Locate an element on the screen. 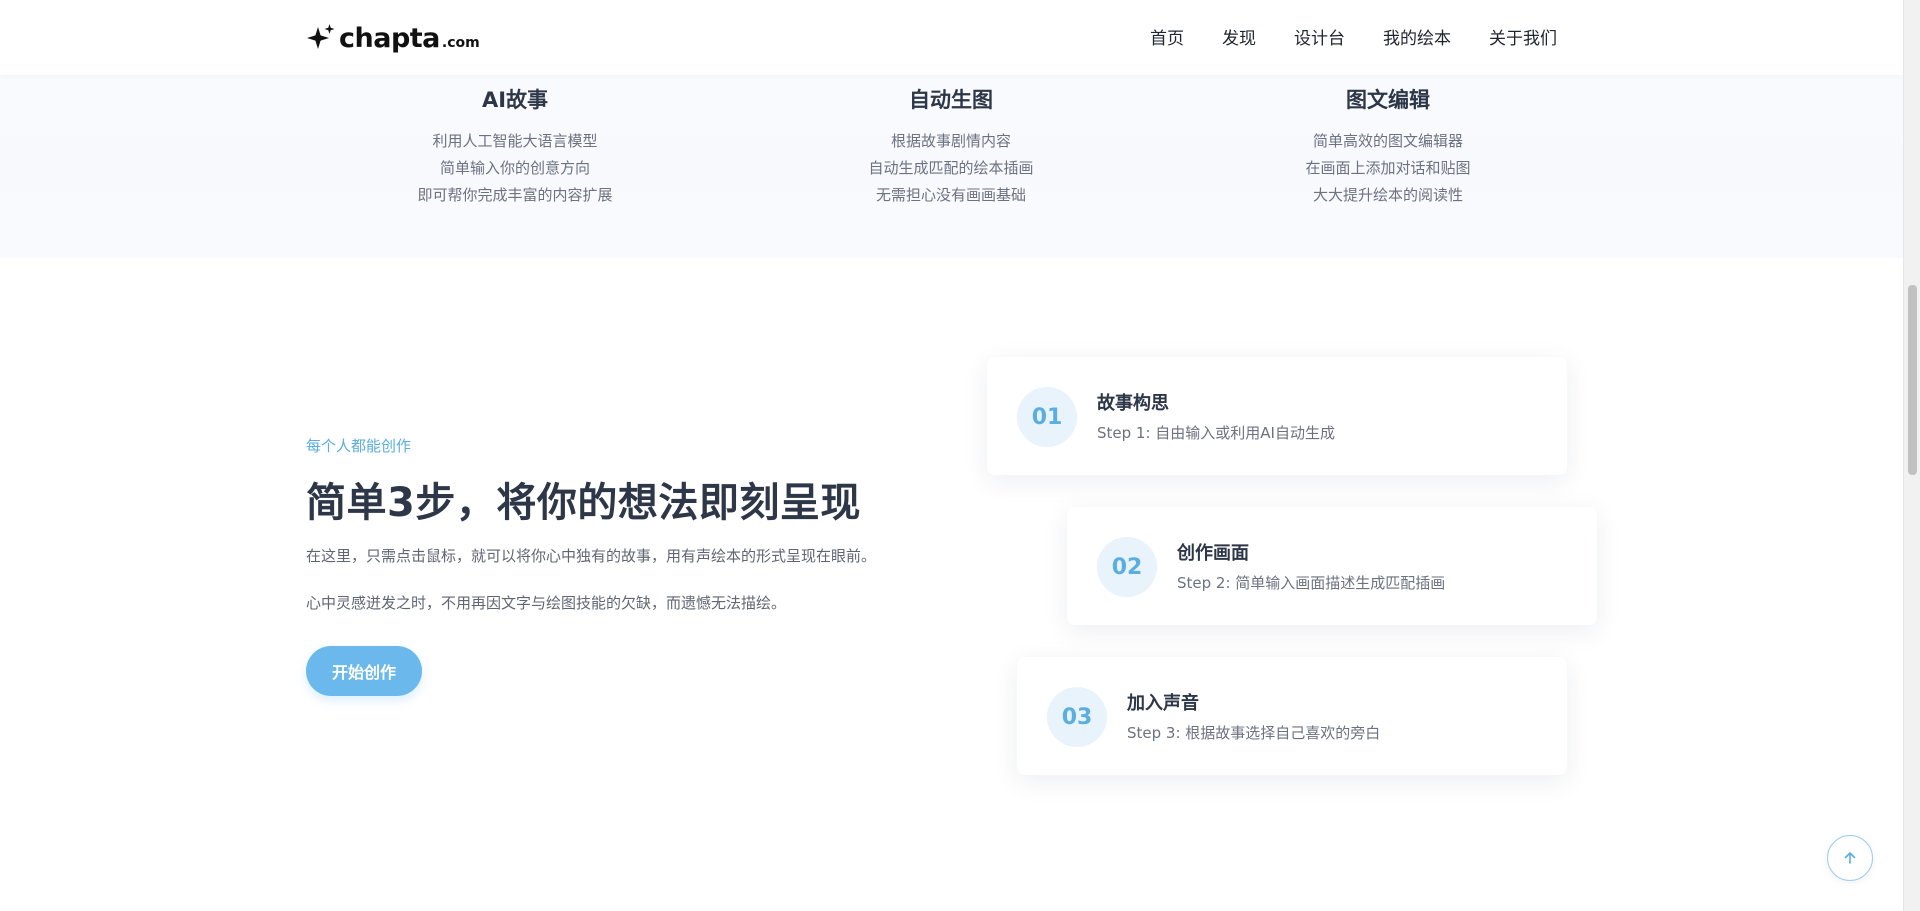 The image size is (1920, 911). nav-home: 首页 is located at coordinates (1167, 36).